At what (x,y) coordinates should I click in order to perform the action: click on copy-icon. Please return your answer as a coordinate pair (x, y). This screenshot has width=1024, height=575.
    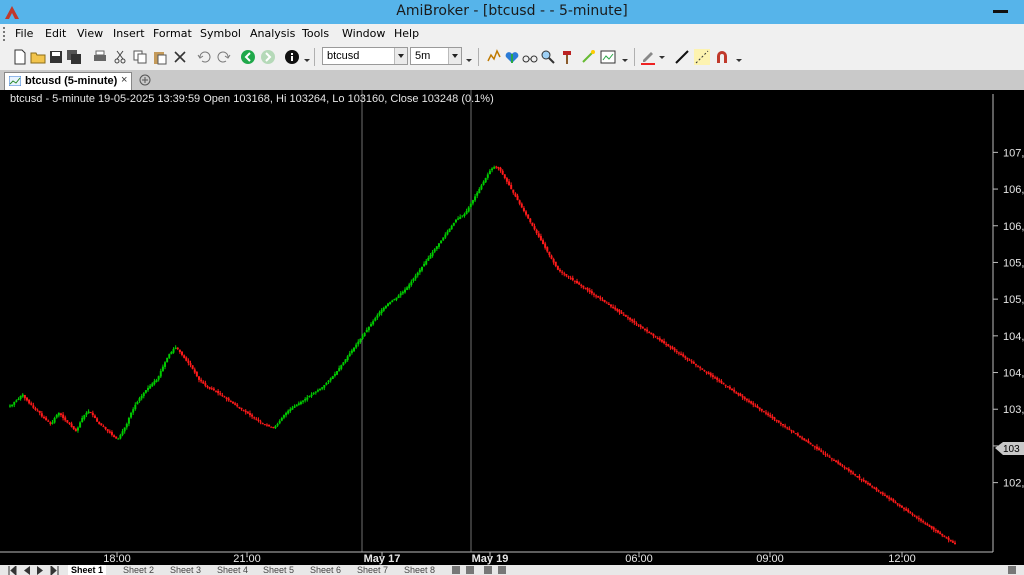
    Looking at the image, I should click on (140, 57).